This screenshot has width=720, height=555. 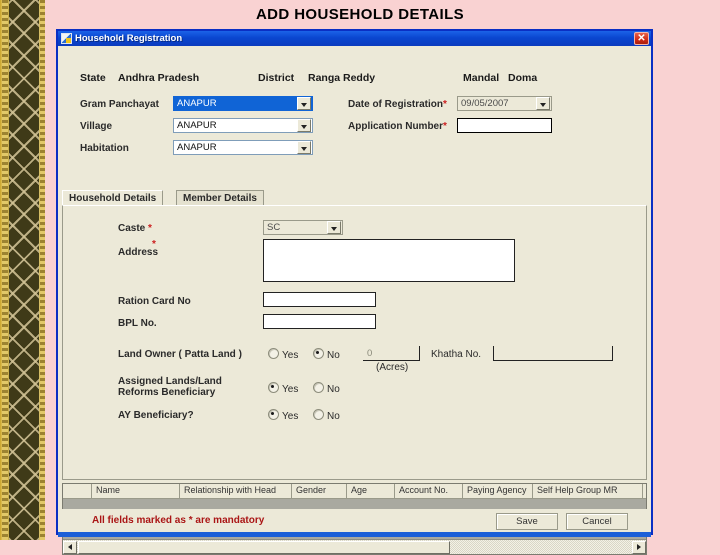 What do you see at coordinates (243, 147) in the screenshot?
I see `habitation-select: ANAPUR` at bounding box center [243, 147].